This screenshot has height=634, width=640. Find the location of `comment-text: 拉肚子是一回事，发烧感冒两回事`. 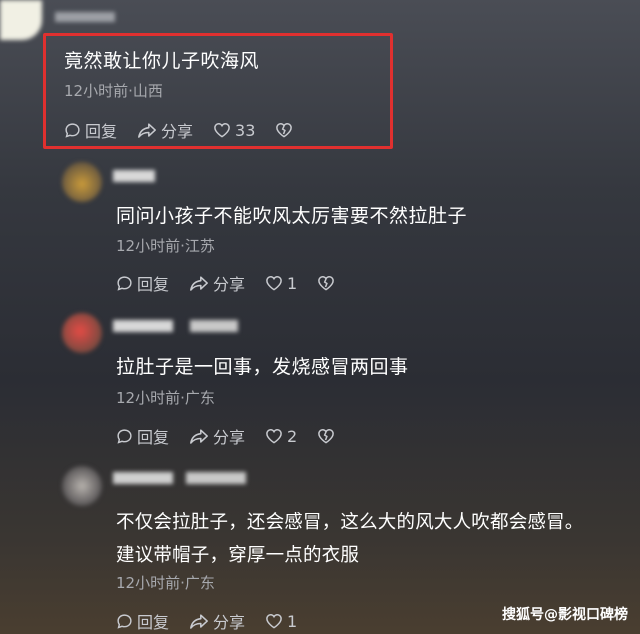

comment-text: 拉肚子是一回事，发烧感冒两回事 is located at coordinates (262, 367).